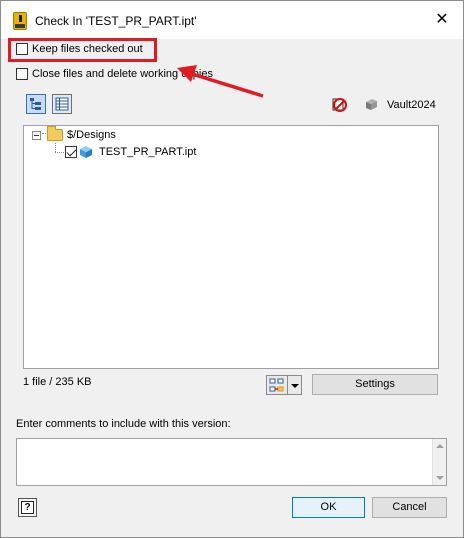 The width and height of the screenshot is (464, 538). Describe the element at coordinates (55, 133) in the screenshot. I see `folder-icon` at that location.